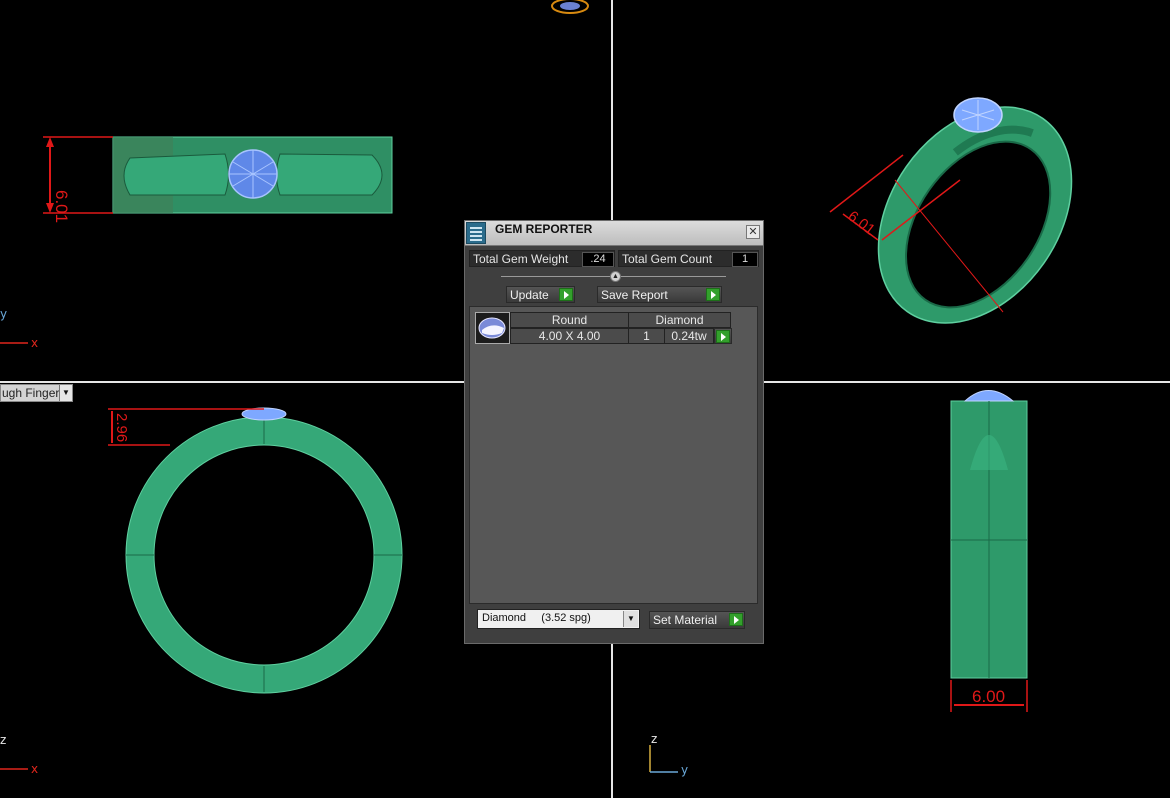 This screenshot has width=1170, height=798. Describe the element at coordinates (989, 534) in the screenshot. I see `side-view-ring` at that location.